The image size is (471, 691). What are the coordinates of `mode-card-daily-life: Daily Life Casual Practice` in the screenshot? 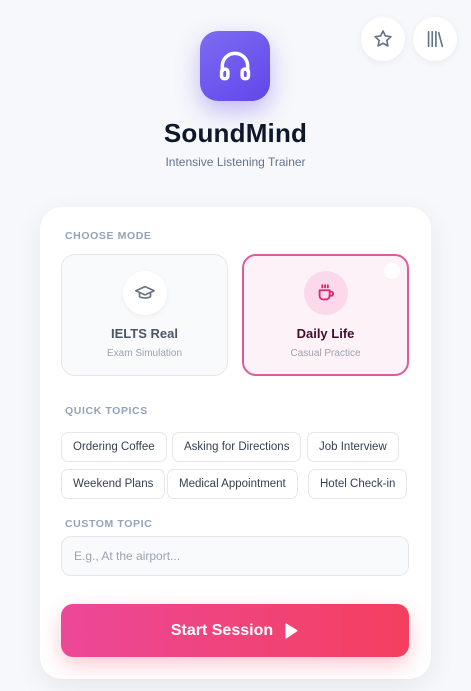 It's located at (325, 315).